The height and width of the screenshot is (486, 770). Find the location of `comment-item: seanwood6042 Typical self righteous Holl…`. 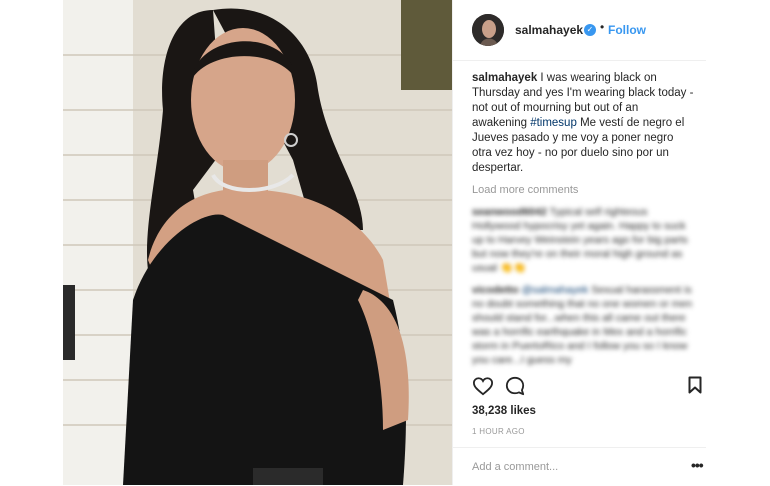

comment-item: seanwood6042 Typical self righteous Holl… is located at coordinates (584, 240).